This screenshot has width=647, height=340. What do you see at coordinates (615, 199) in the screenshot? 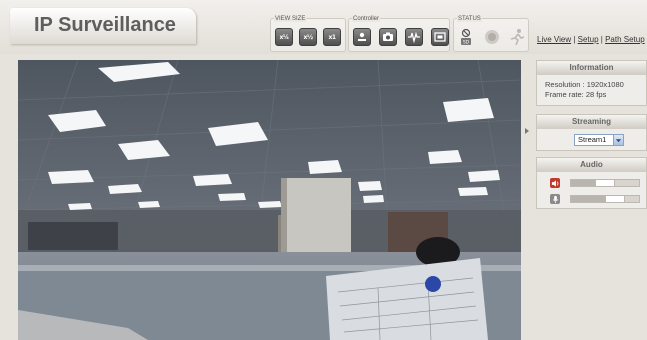
I see `mic-volume-handle` at bounding box center [615, 199].